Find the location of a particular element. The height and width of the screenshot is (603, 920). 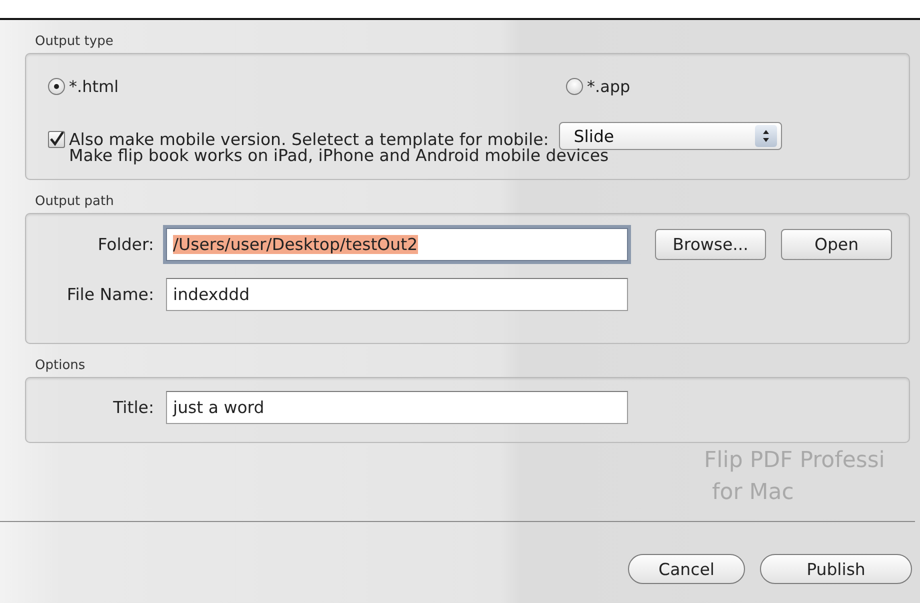

radio-option: *.html is located at coordinates (307, 86).